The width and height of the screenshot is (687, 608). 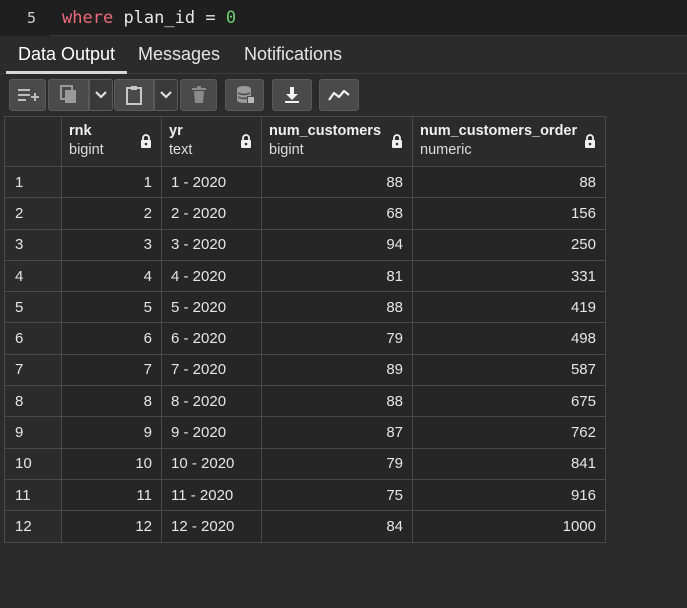 I want to click on cell-rnk: 8, so click(x=111, y=401).